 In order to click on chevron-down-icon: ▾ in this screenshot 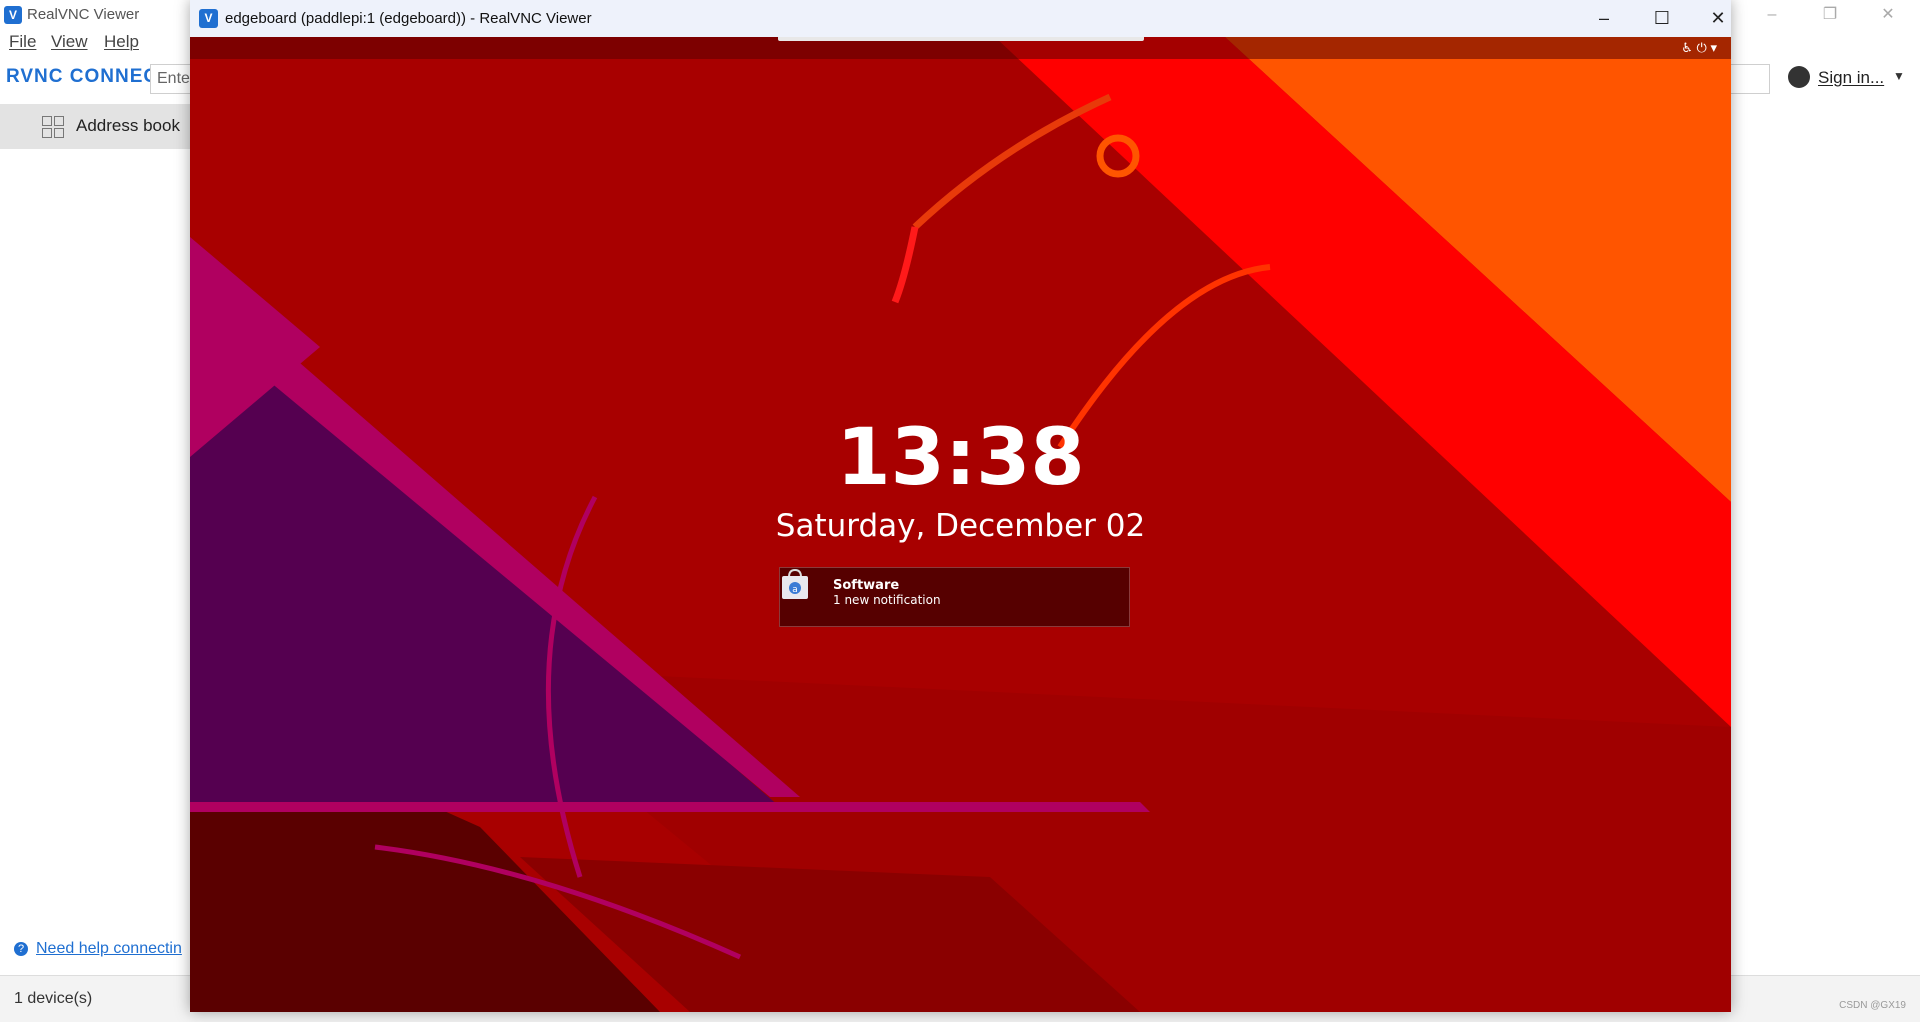, I will do `click(1713, 47)`.